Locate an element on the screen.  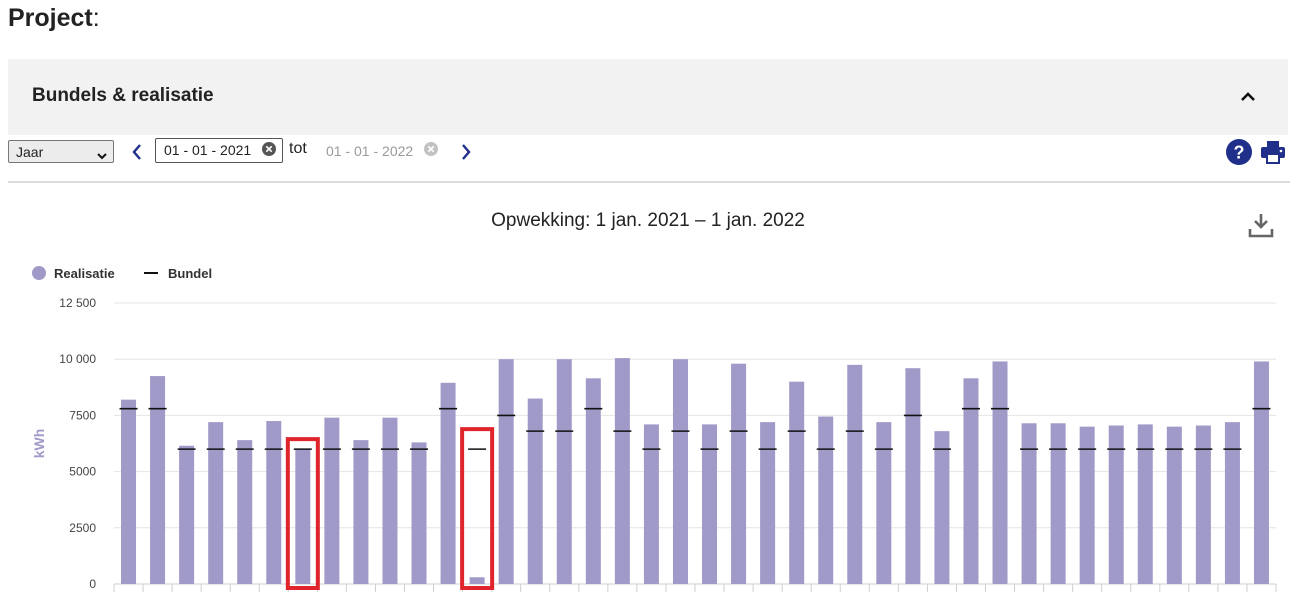
legend-realisatie-marker is located at coordinates (39, 273).